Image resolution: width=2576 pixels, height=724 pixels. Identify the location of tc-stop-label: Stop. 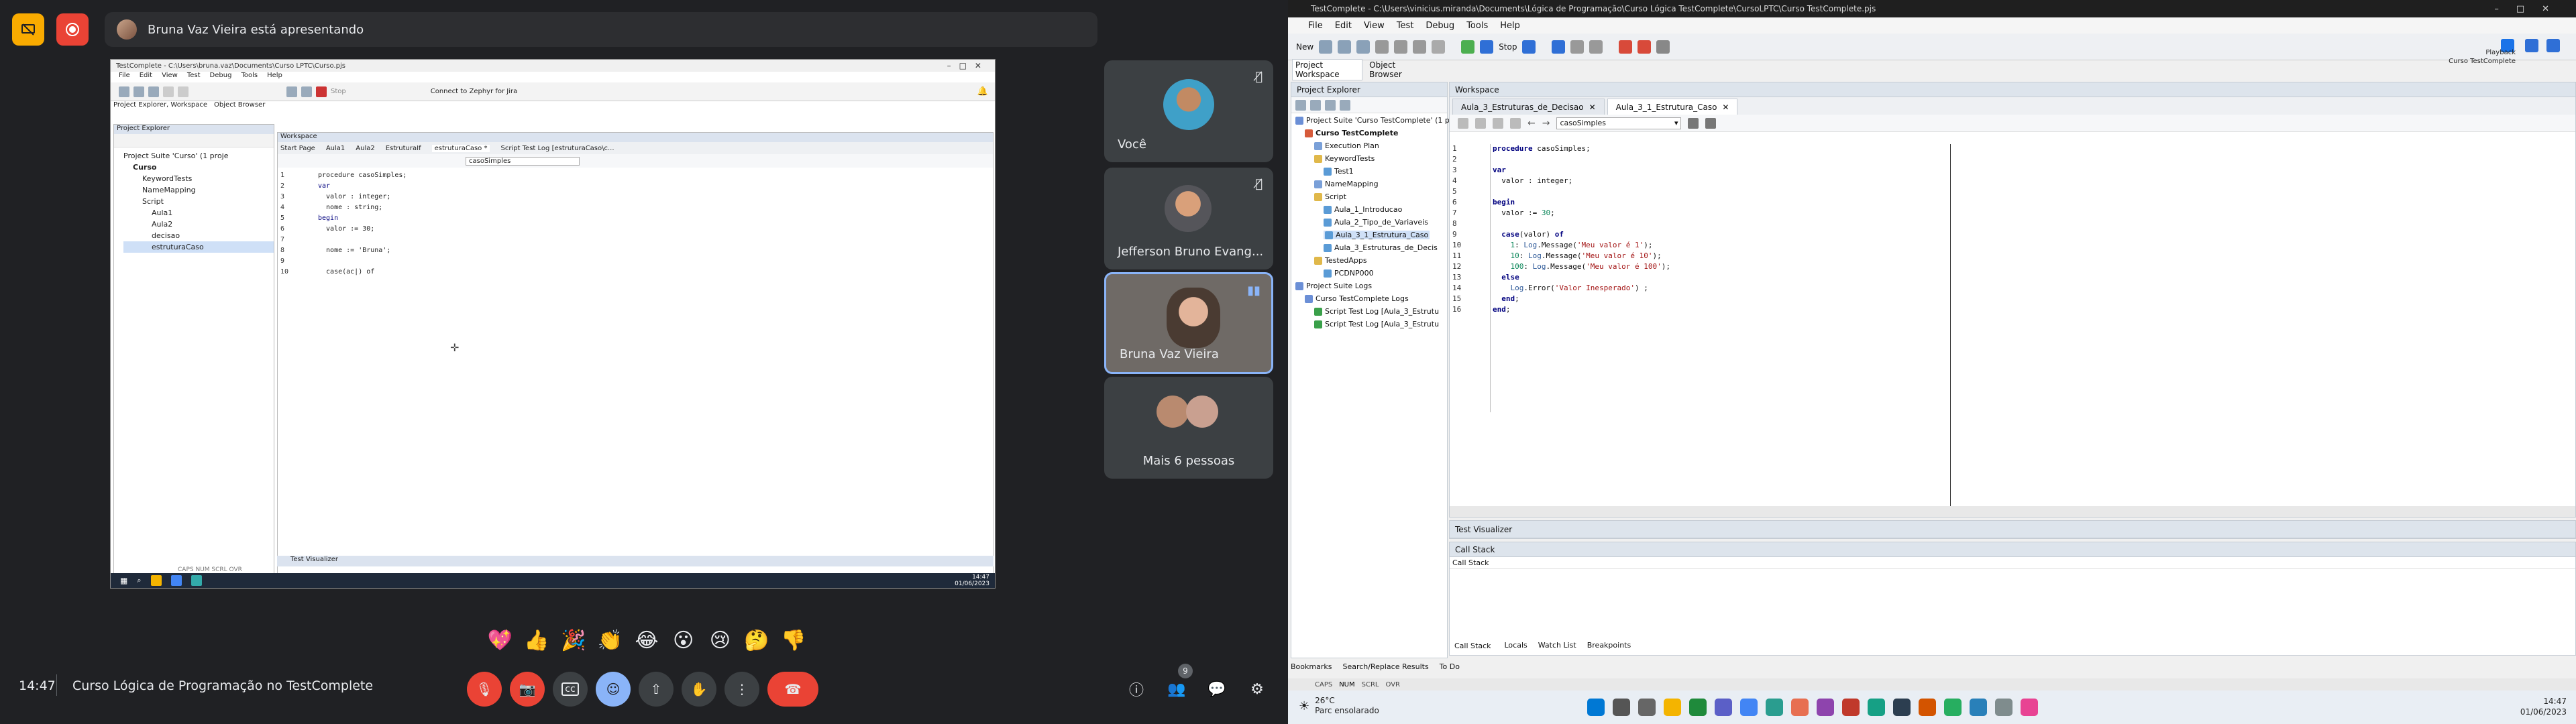
(1508, 47).